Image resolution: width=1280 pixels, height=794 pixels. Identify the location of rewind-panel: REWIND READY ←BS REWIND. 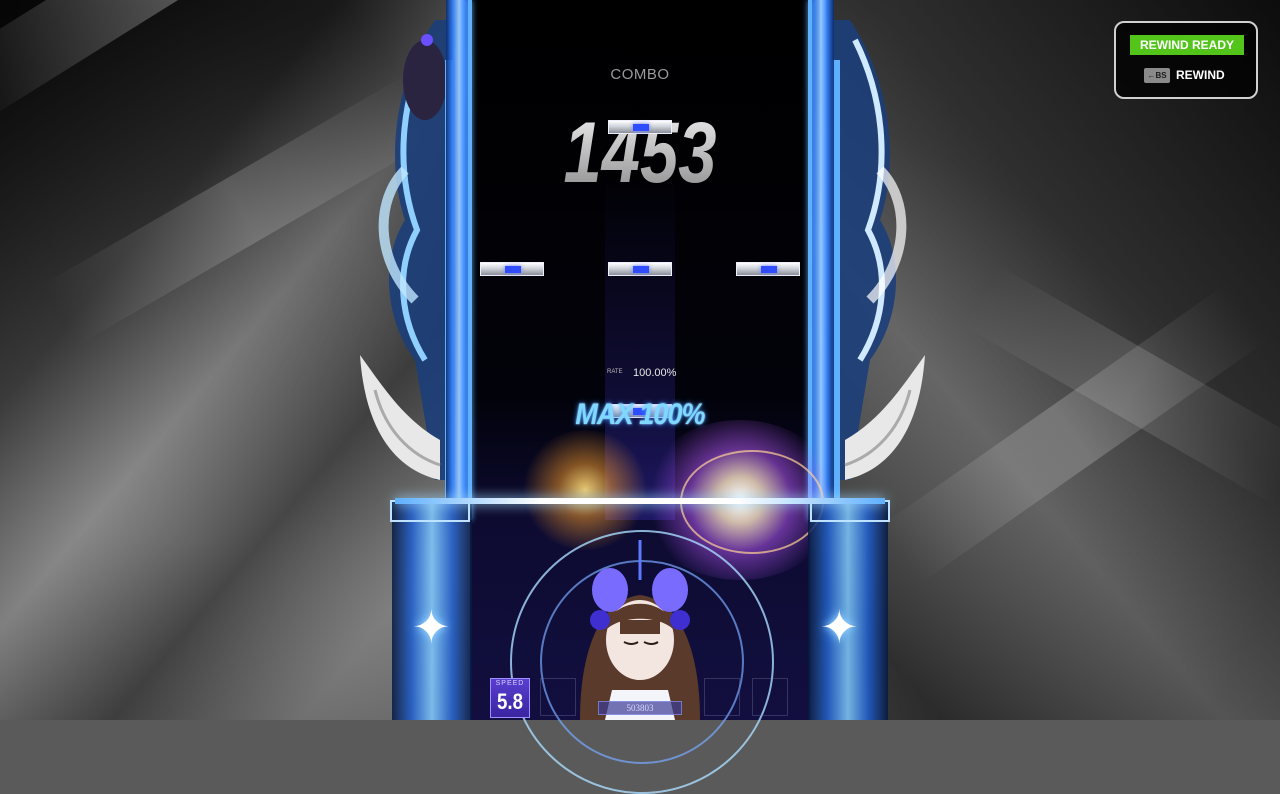
(1186, 60).